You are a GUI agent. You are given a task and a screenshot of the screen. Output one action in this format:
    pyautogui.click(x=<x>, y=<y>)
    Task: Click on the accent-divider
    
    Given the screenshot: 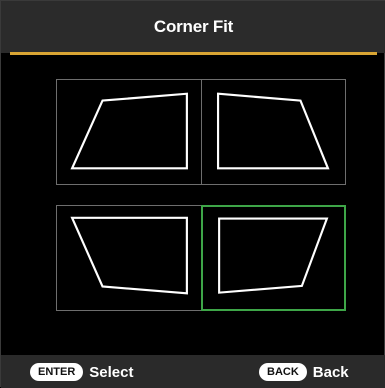 What is the action you would take?
    pyautogui.click(x=193, y=53)
    